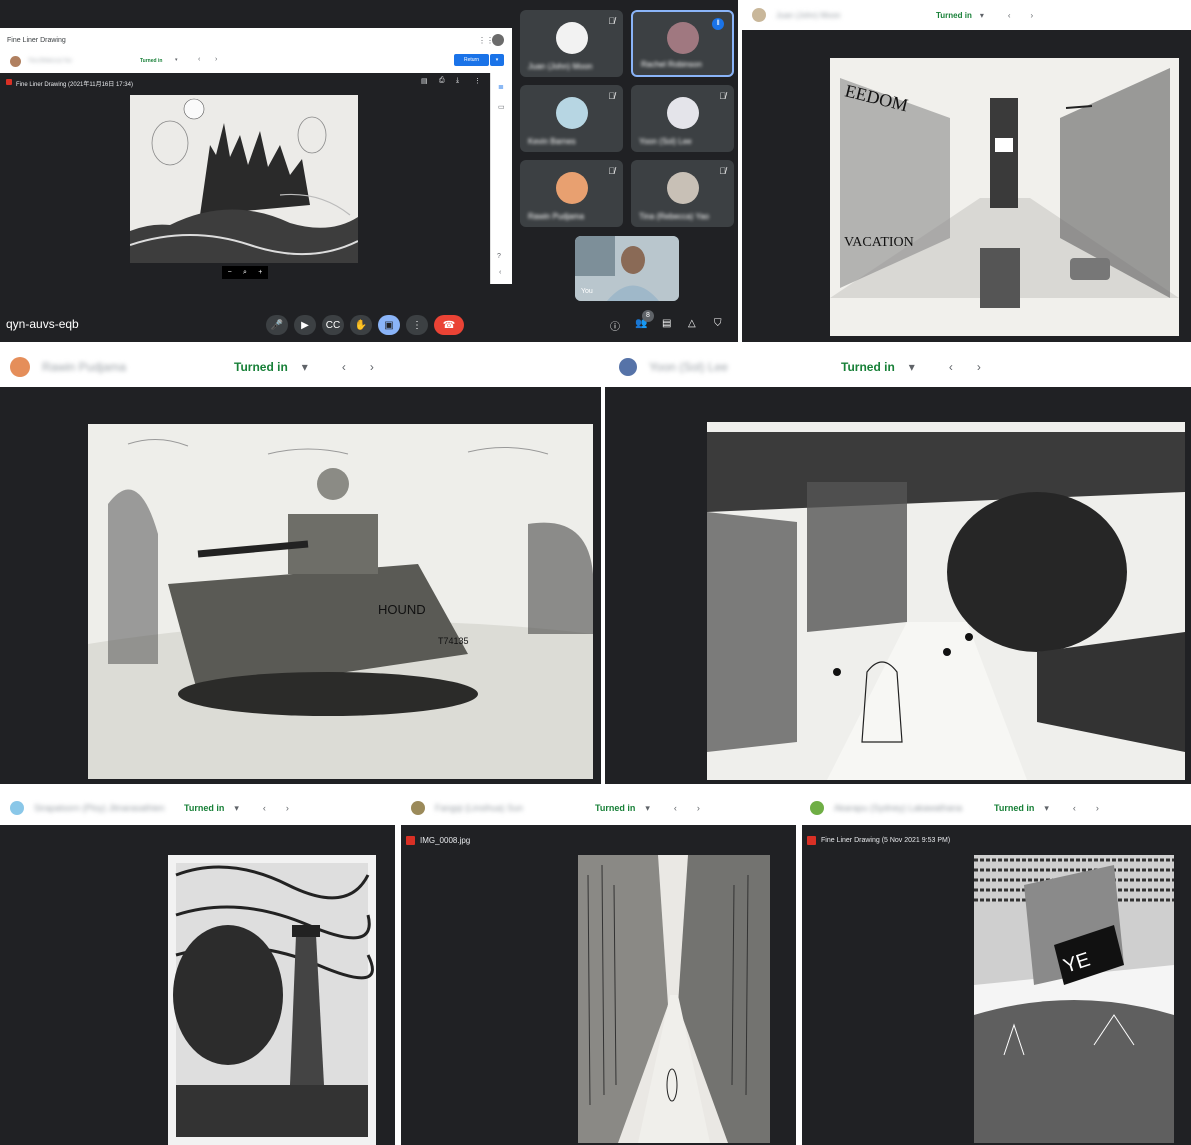 This screenshot has width=1191, height=1145. What do you see at coordinates (176, 60) in the screenshot?
I see `status-dropdown-icon: ▾` at bounding box center [176, 60].